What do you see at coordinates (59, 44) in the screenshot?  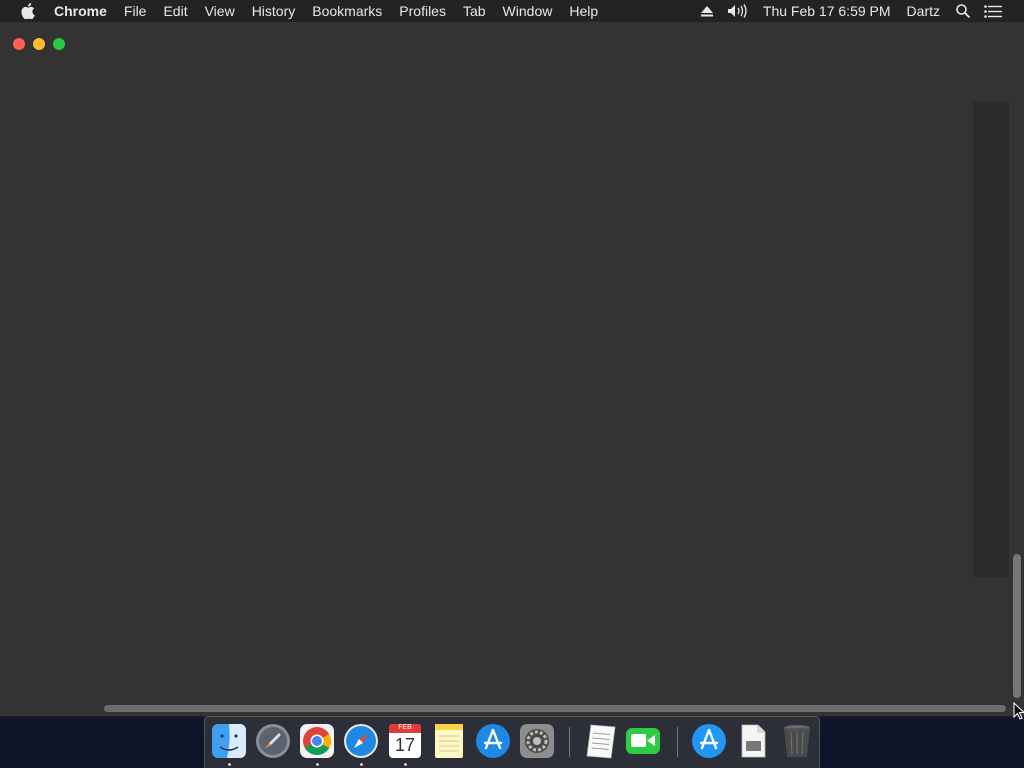 I see `window-zoom-button` at bounding box center [59, 44].